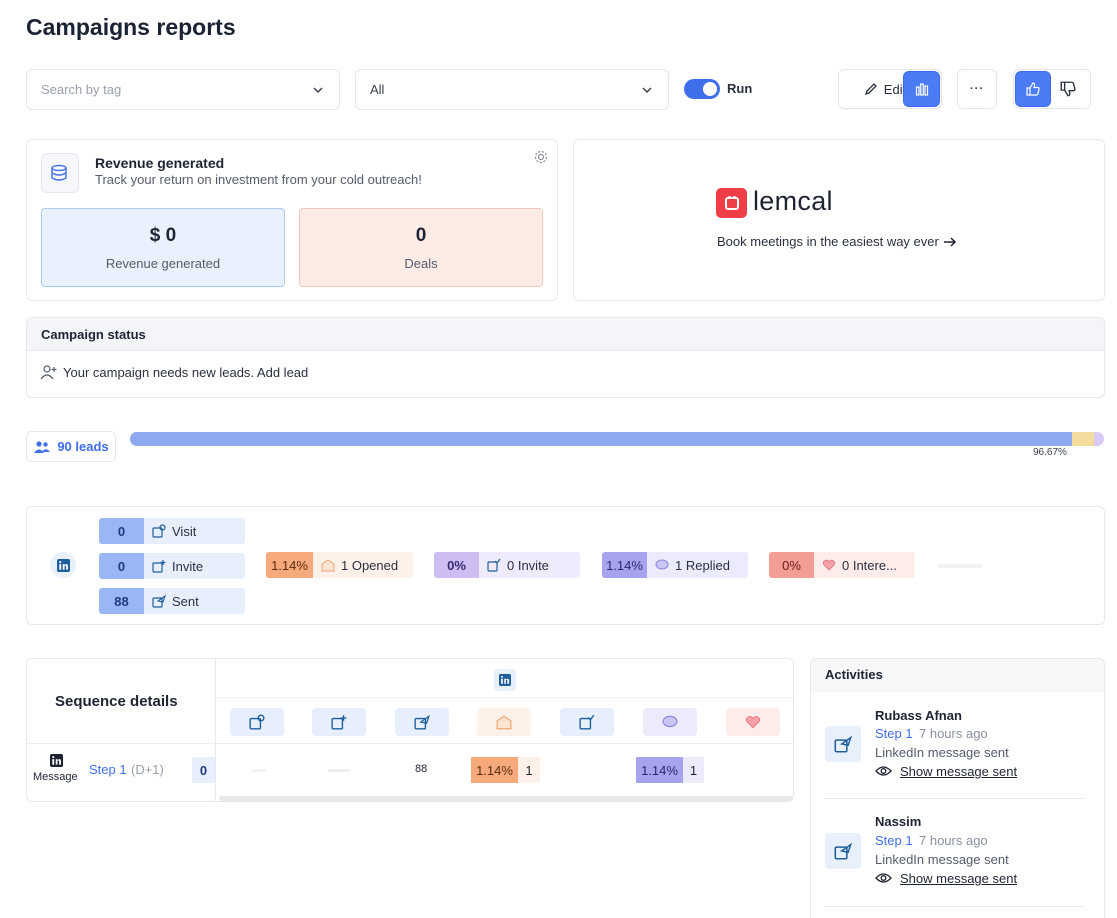 This screenshot has width=1117, height=918. Describe the element at coordinates (339, 770) in the screenshot. I see `seq-empty-invite` at that location.